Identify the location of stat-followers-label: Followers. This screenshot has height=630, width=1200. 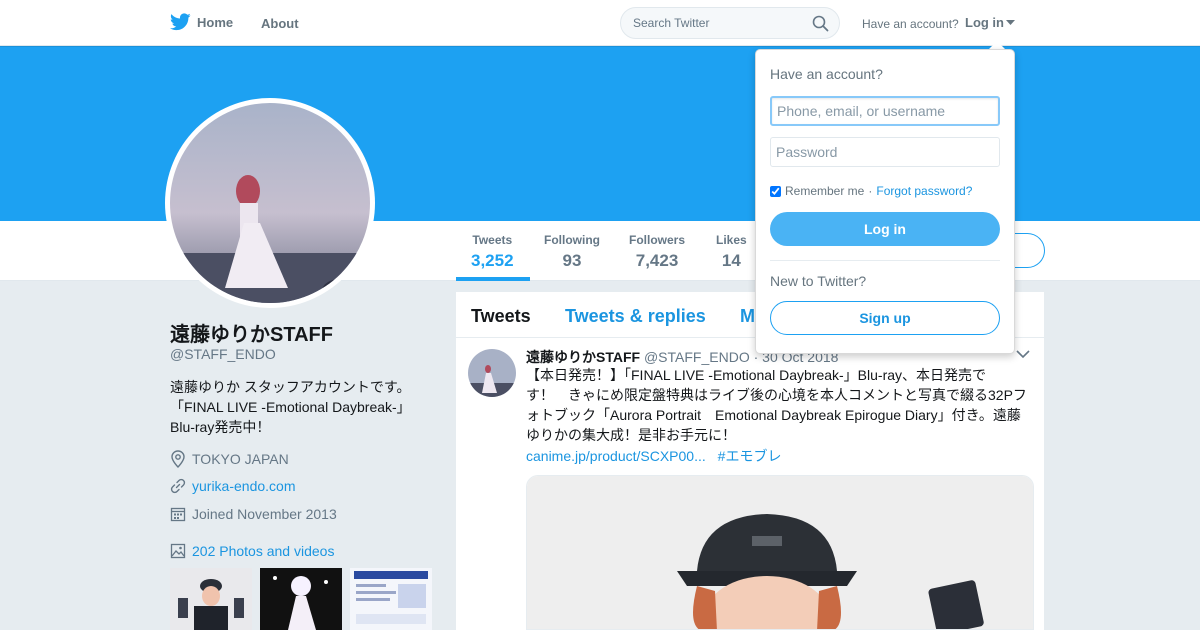
(657, 240).